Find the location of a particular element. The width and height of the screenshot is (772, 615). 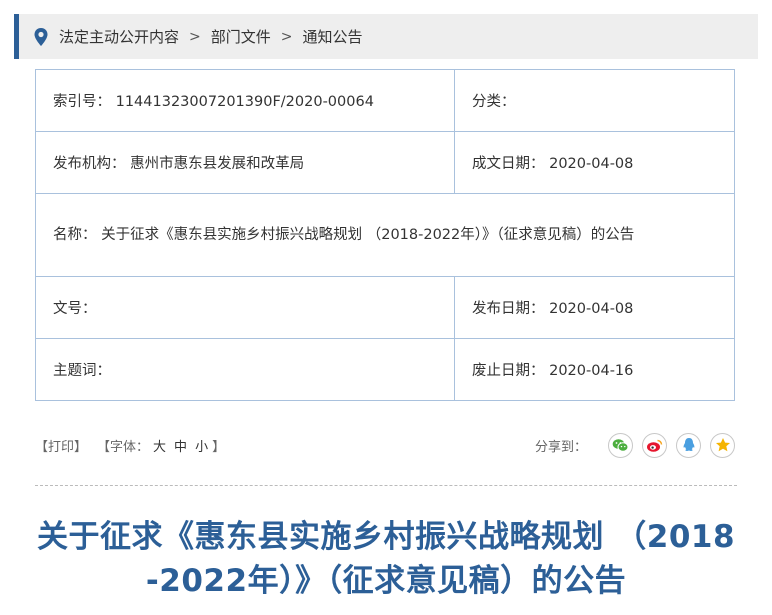

published-date-value: 2020-04-08 is located at coordinates (591, 309).